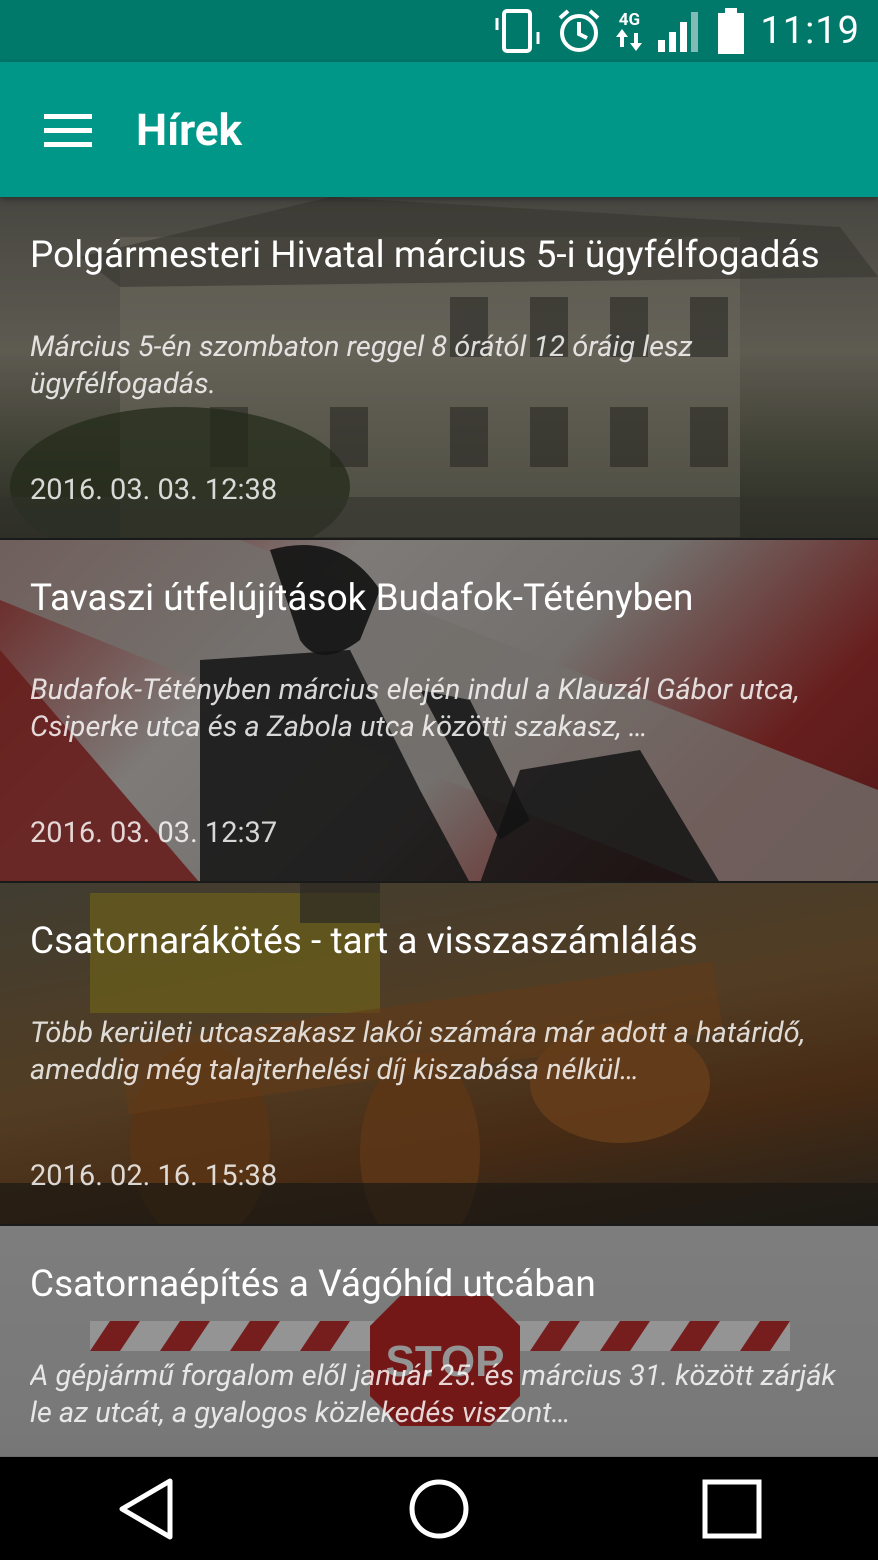  Describe the element at coordinates (680, 31) in the screenshot. I see `signal-icon` at that location.